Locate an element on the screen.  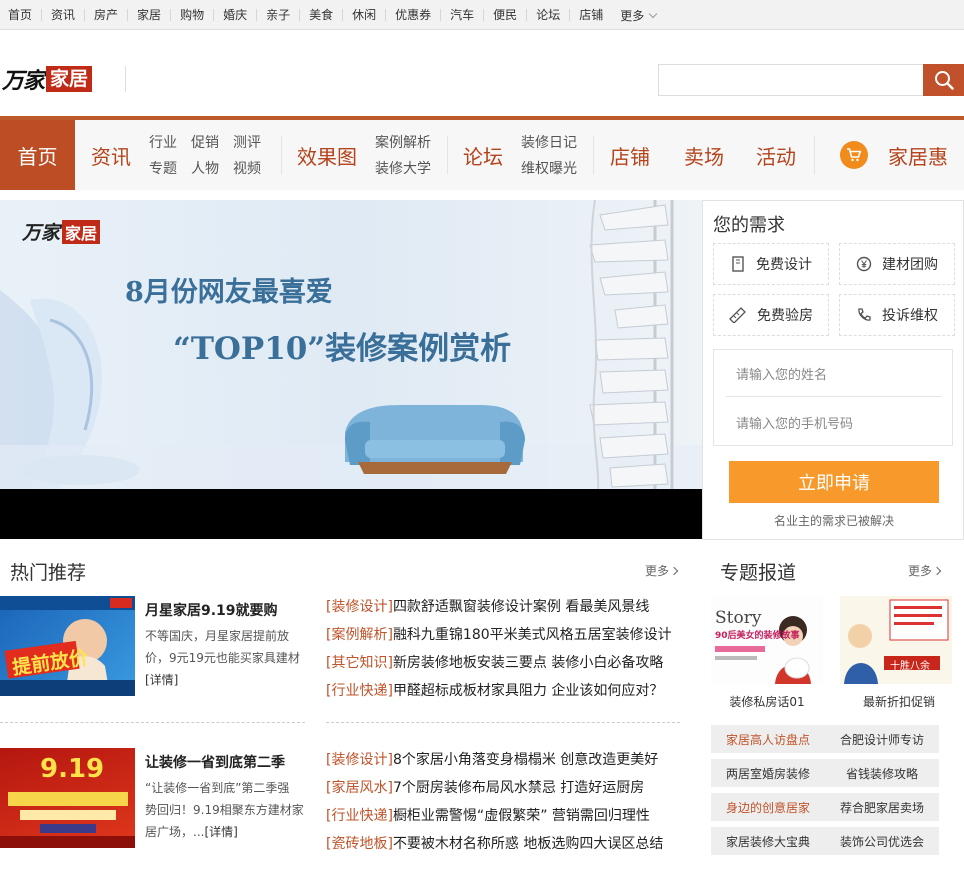
nav-gallery: 效果图 is located at coordinates (327, 155).